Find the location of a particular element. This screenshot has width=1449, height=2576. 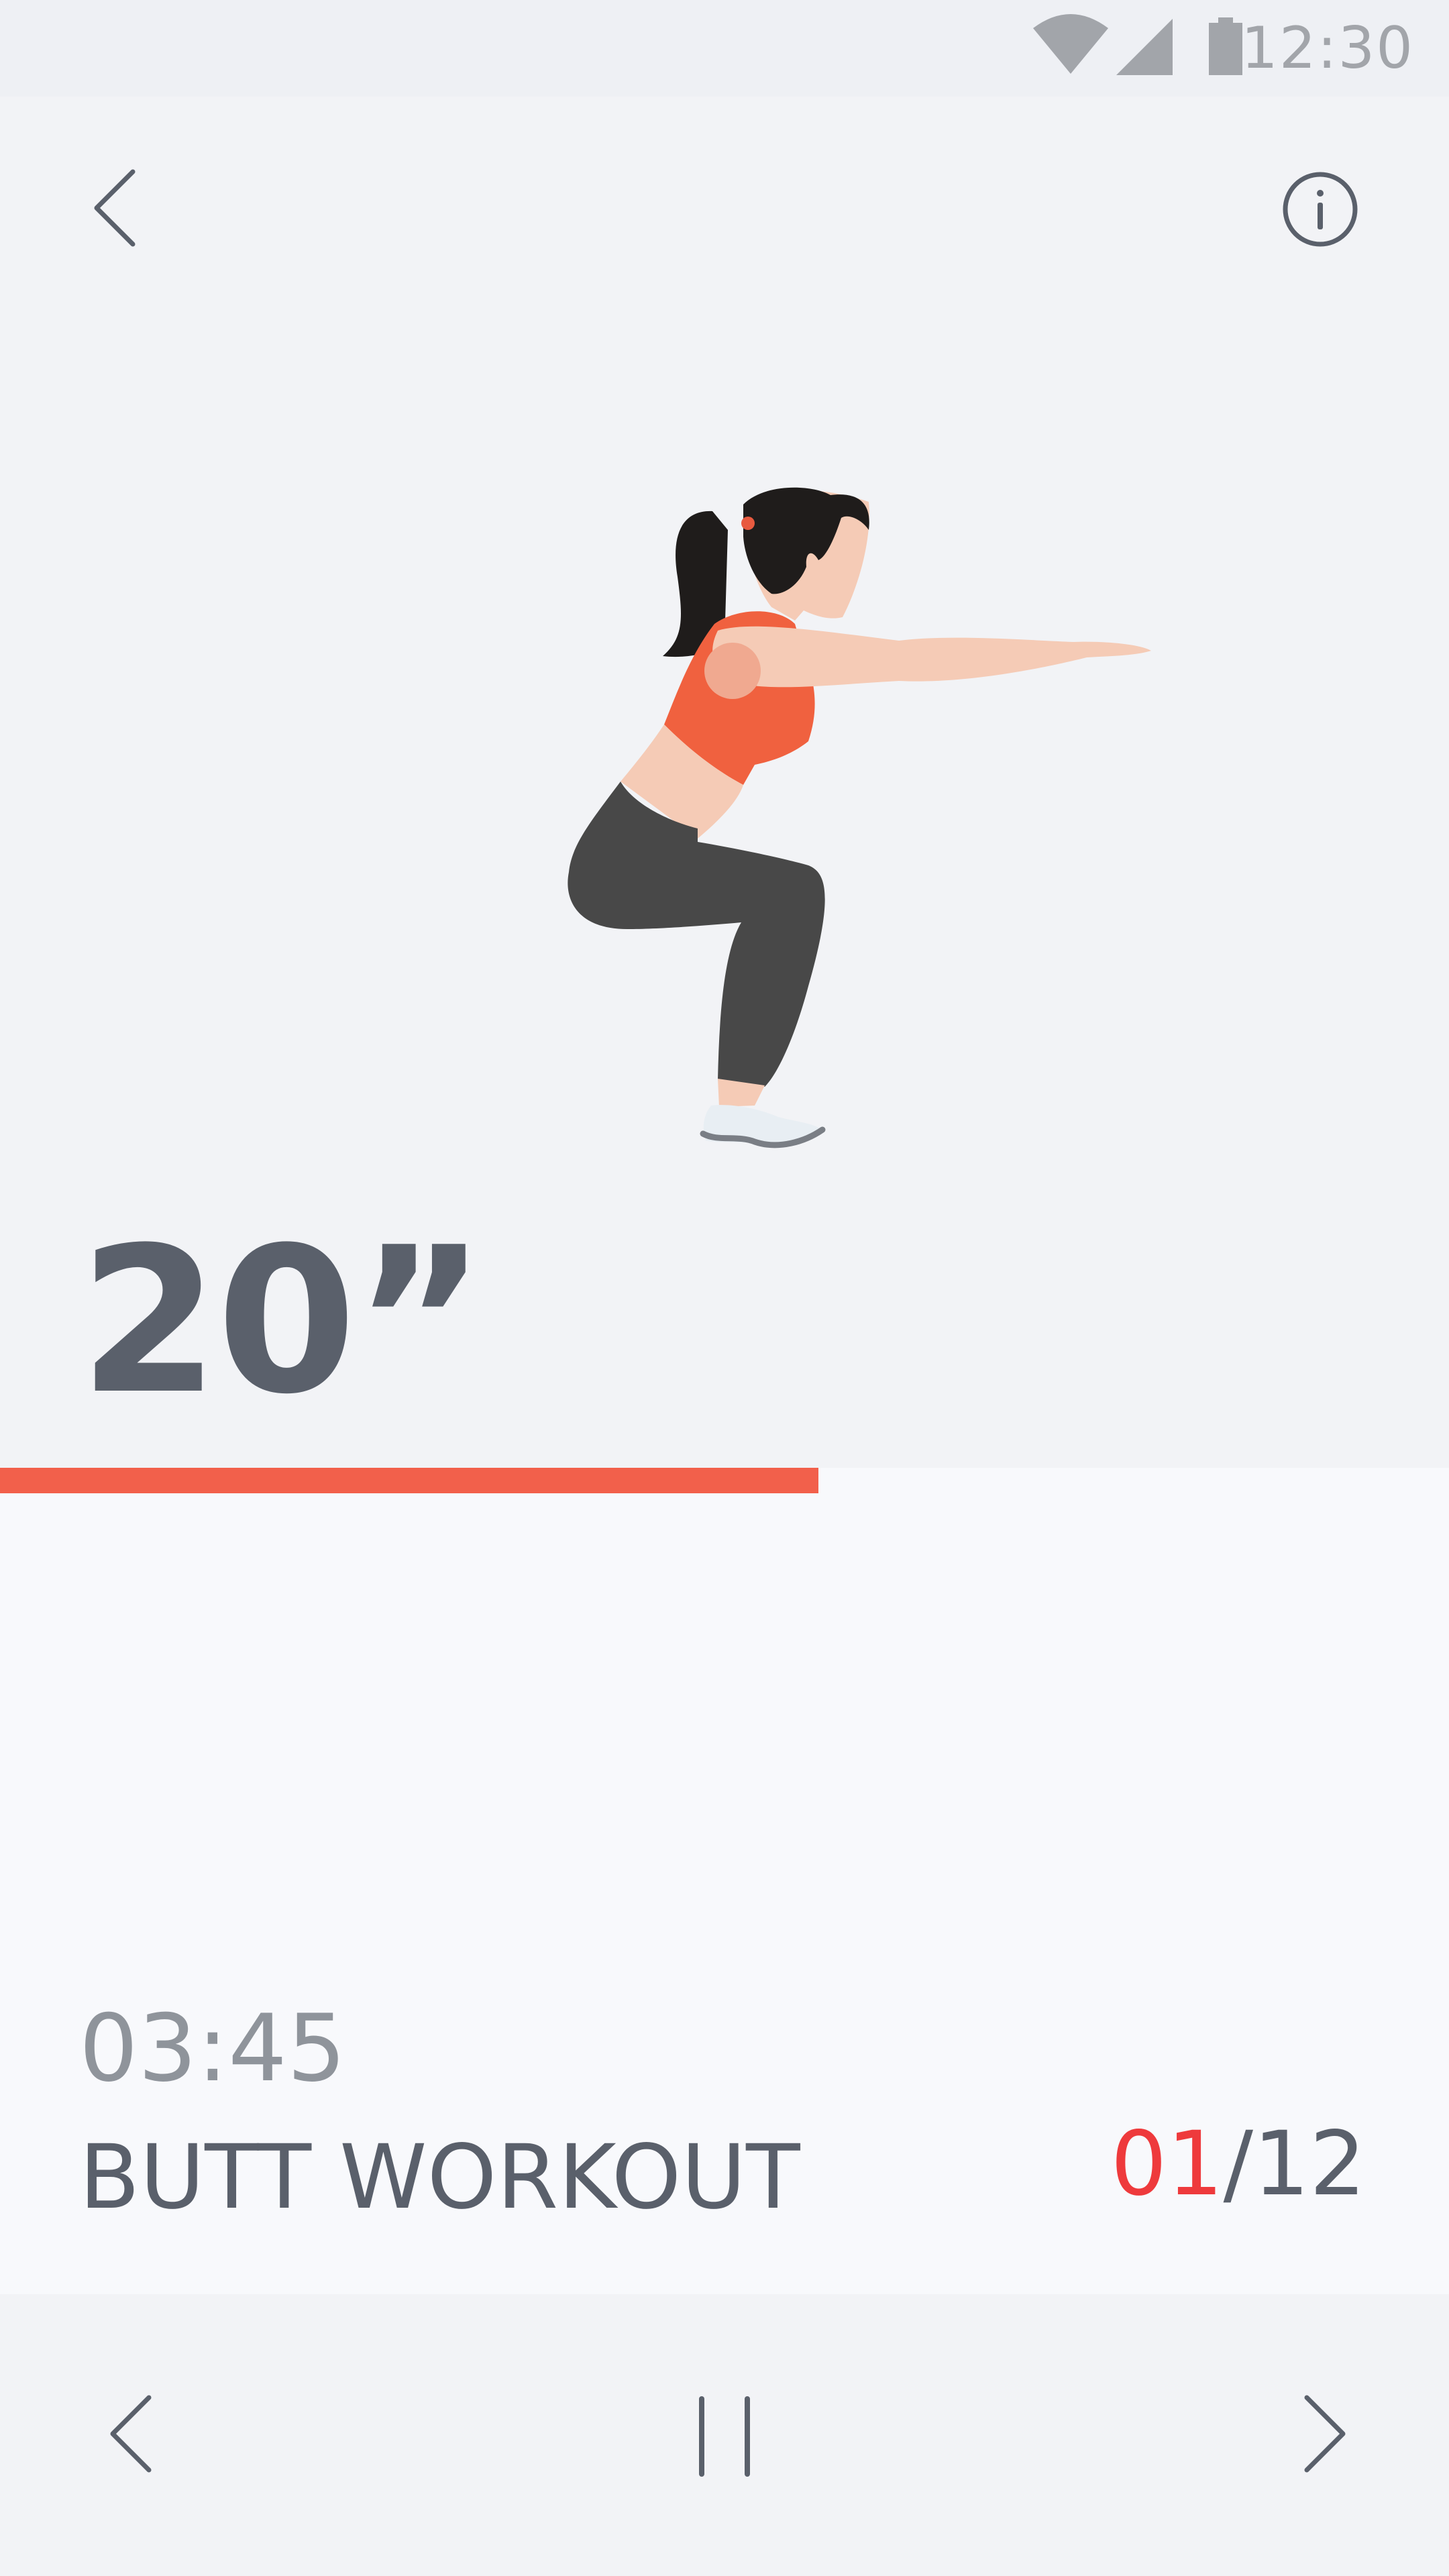

elapsed-time: 03:45 is located at coordinates (212, 2048).